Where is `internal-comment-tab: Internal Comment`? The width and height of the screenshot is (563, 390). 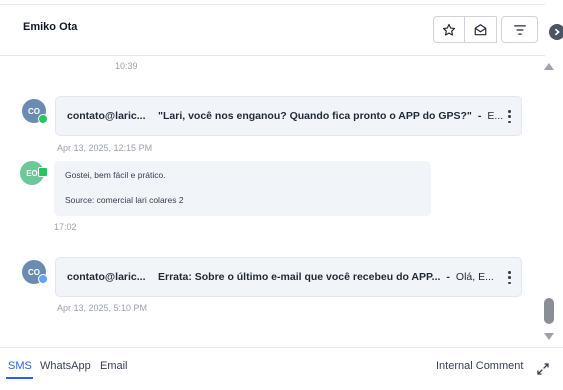 internal-comment-tab: Internal Comment is located at coordinates (479, 366).